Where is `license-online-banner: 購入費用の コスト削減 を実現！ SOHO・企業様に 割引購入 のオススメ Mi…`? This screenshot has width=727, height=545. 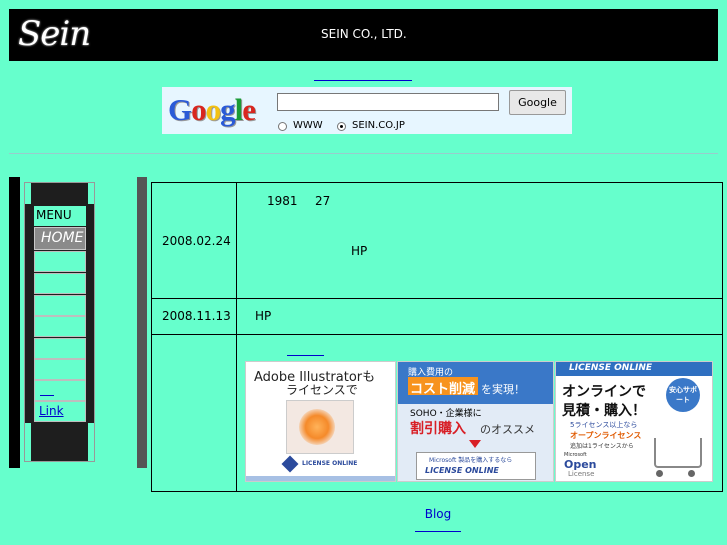
license-online-banner: 購入費用の コスト削減 を実現！ SOHO・企業様に 割引購入 のオススメ Mi… is located at coordinates (475, 421).